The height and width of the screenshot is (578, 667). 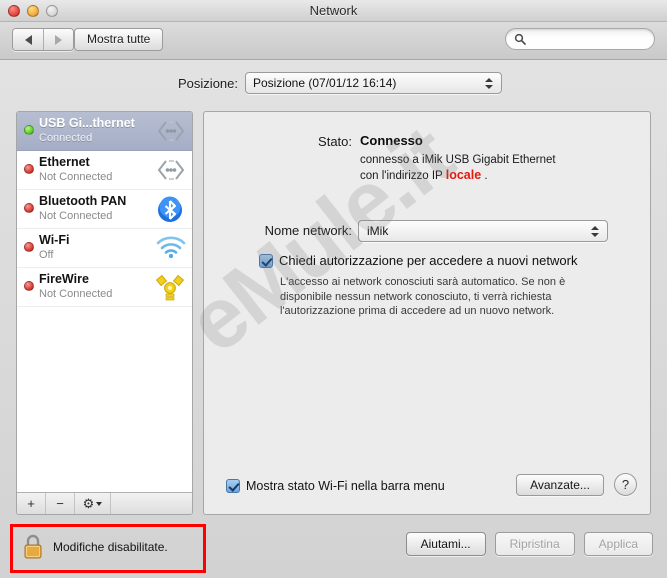 What do you see at coordinates (151, 503) in the screenshot?
I see `sidebar-toolbar-filler` at bounding box center [151, 503].